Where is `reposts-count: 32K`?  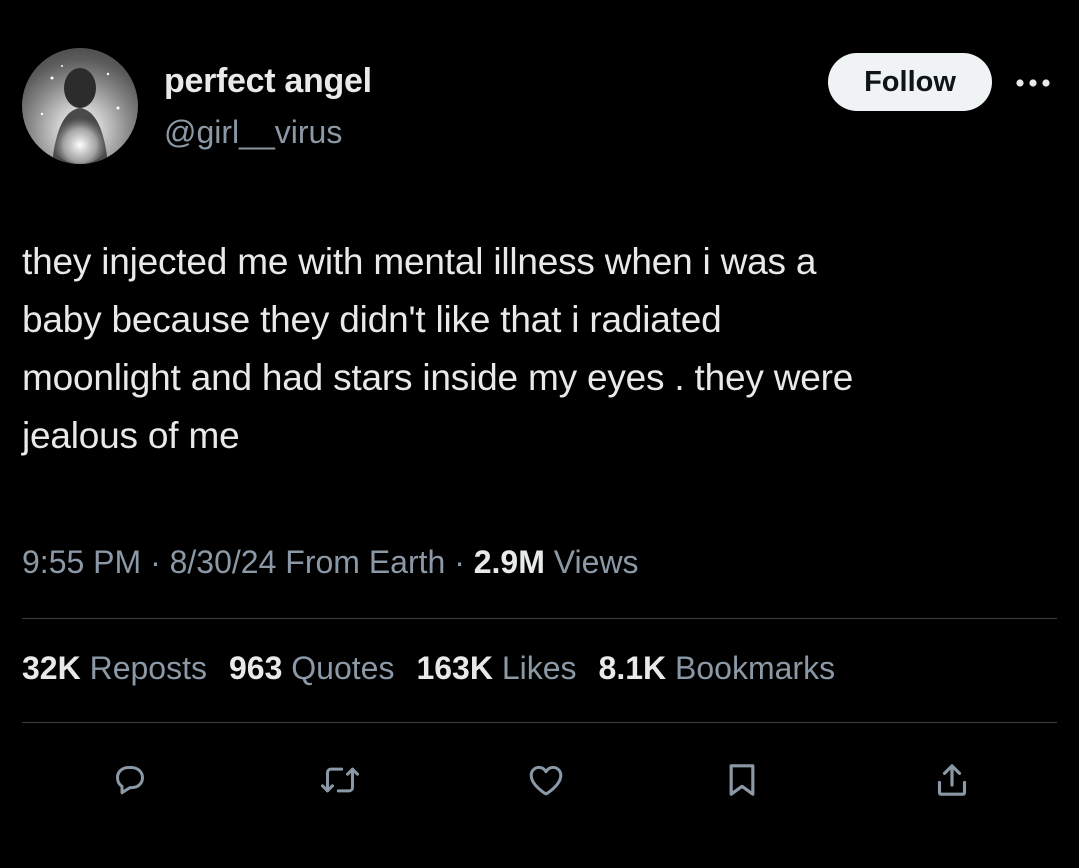 reposts-count: 32K is located at coordinates (51, 668).